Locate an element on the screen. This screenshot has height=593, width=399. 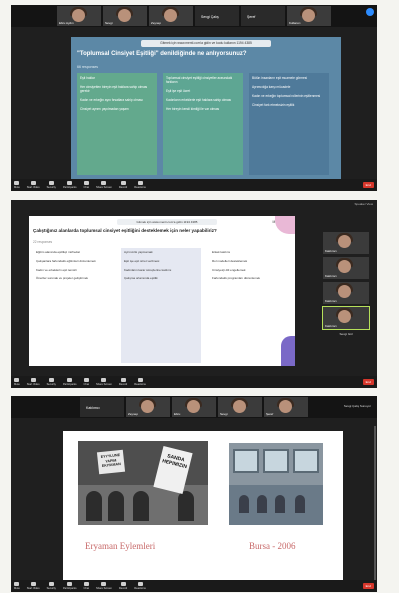
scrollbar is located at coordinates (375, 506).